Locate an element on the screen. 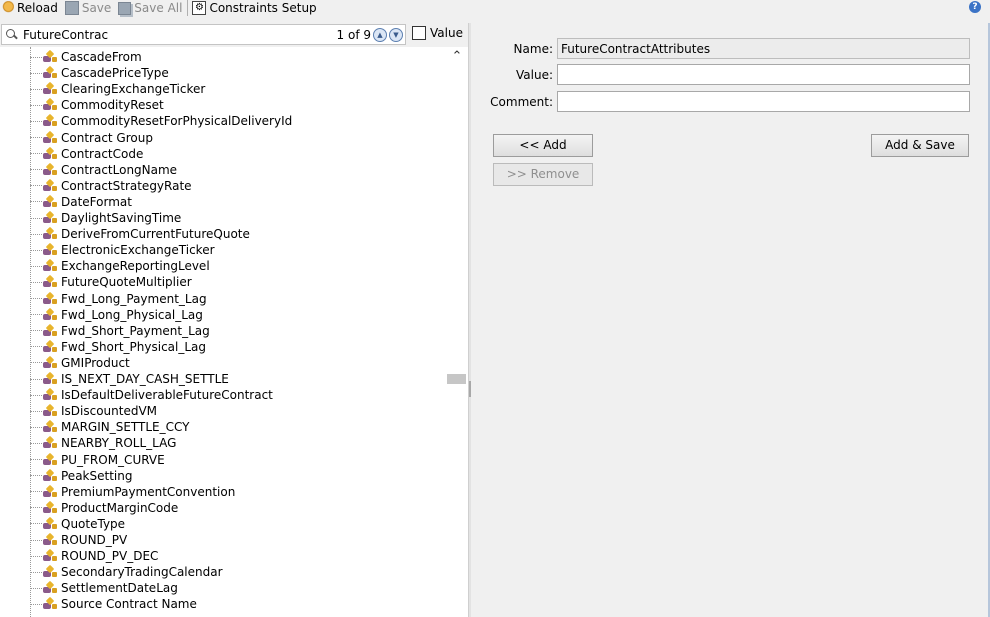 The height and width of the screenshot is (617, 990). tree-item: CommodityReset is located at coordinates (97, 105).